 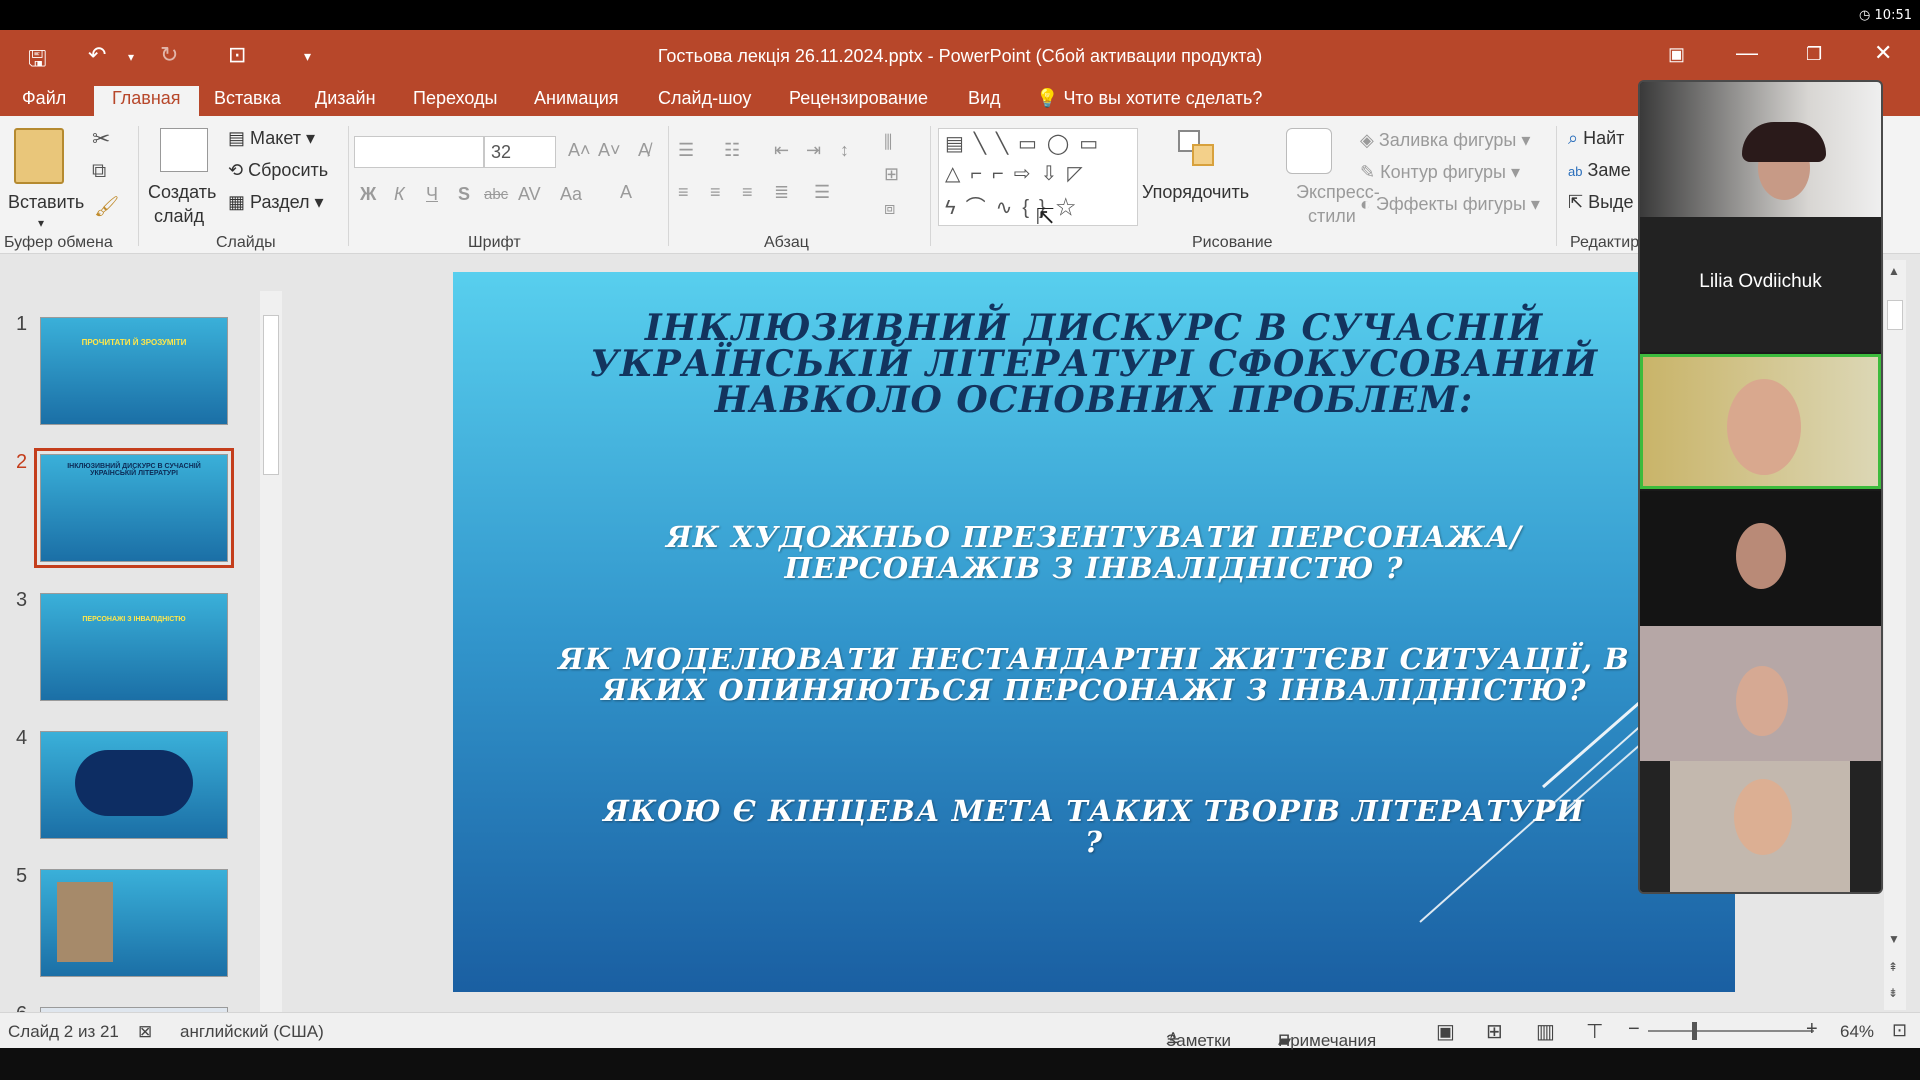 I want to click on new-slide-button: Создать, so click(x=182, y=192).